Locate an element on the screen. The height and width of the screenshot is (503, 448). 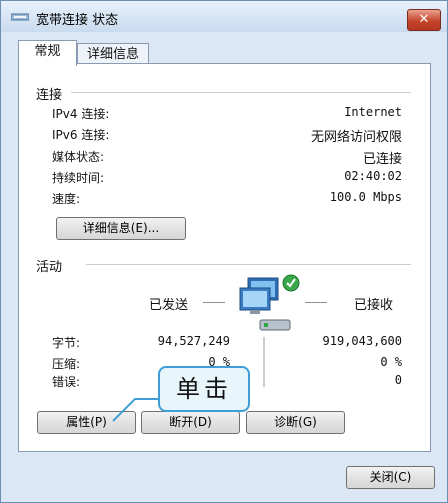
errors-received-value: 0 is located at coordinates (398, 380).